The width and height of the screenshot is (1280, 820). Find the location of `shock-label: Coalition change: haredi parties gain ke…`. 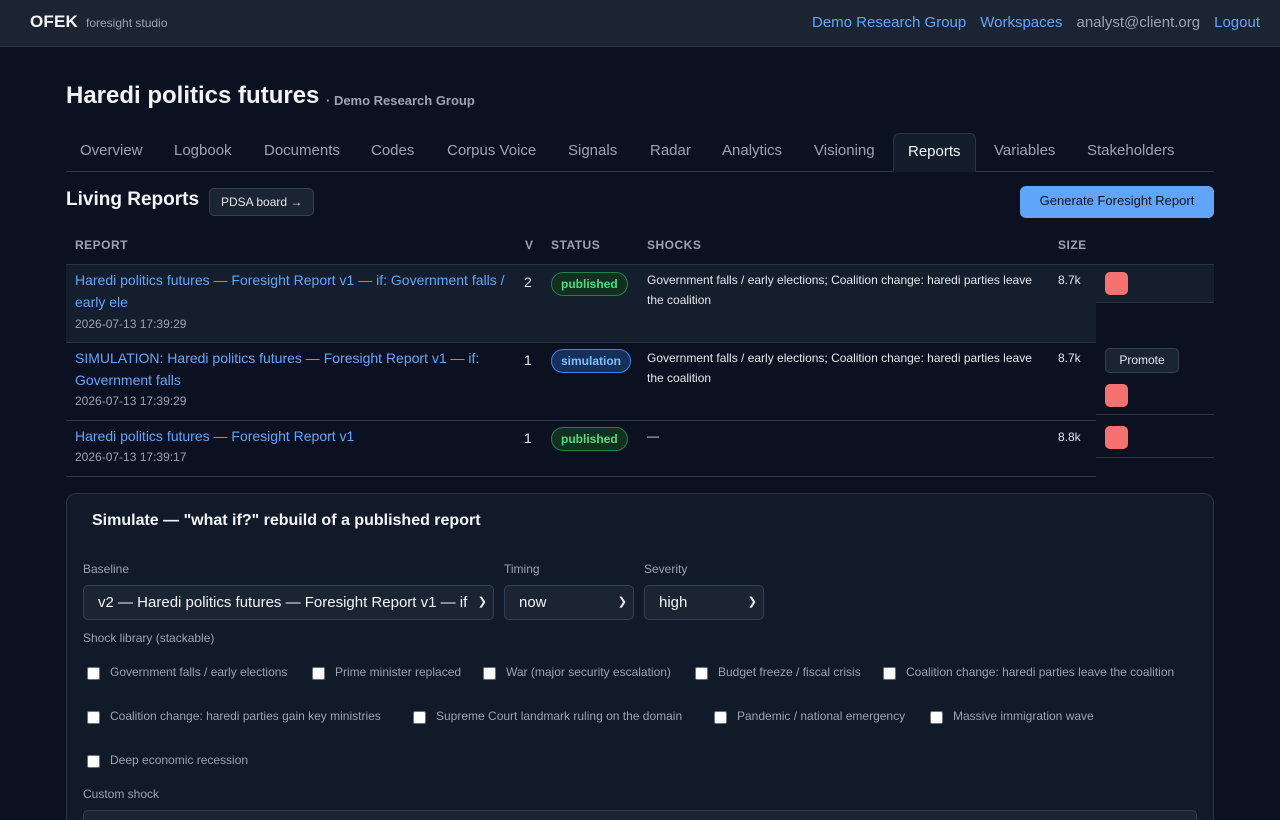

shock-label: Coalition change: haredi parties gain ke… is located at coordinates (245, 716).